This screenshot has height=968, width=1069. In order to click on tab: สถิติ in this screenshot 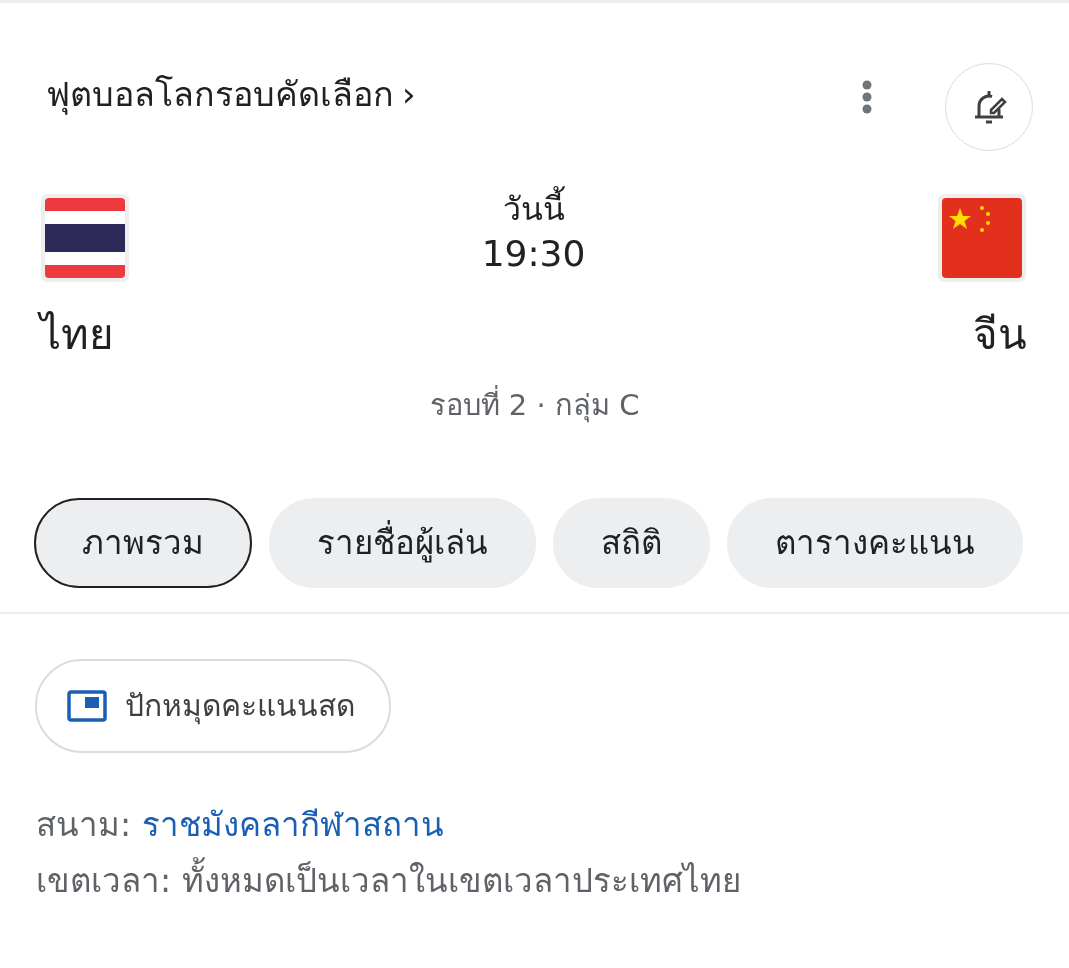, I will do `click(631, 542)`.